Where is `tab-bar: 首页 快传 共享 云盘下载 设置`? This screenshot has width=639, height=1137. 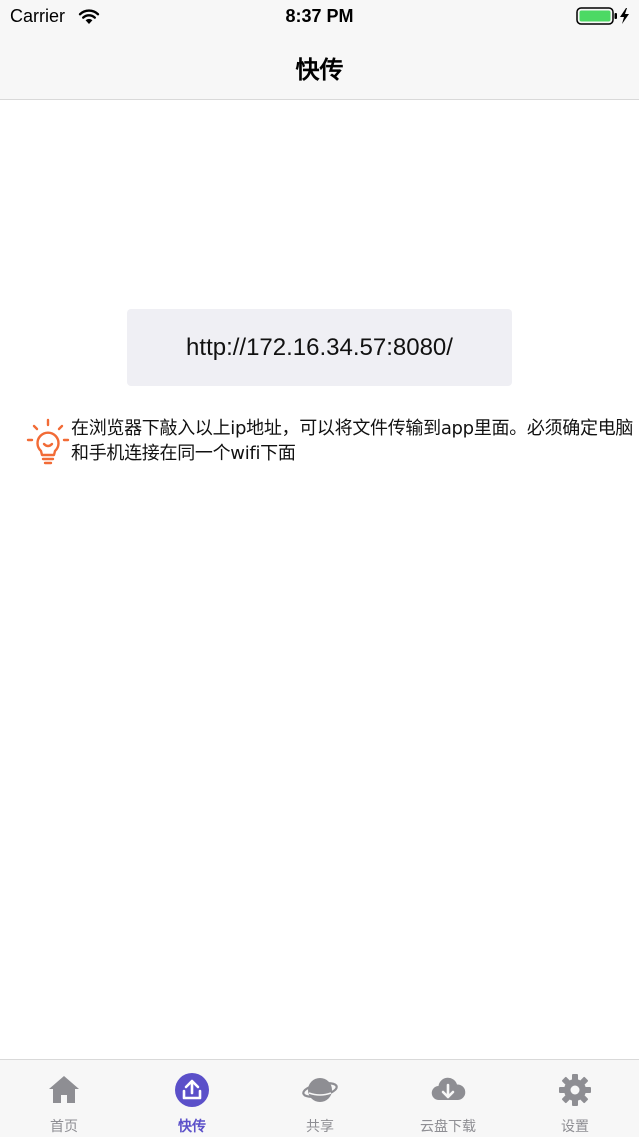
tab-bar: 首页 快传 共享 云盘下载 设置 is located at coordinates (319, 1098).